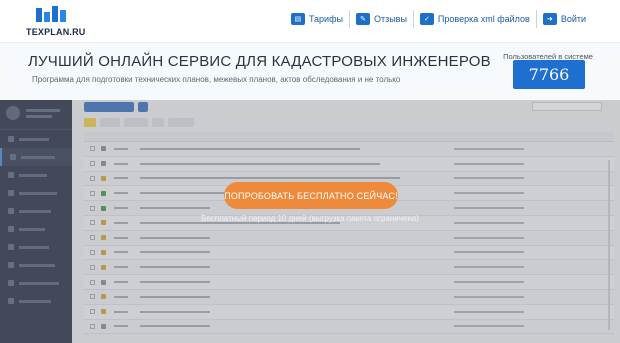 The width and height of the screenshot is (620, 343). I want to click on nav-reviews: ✎ Отзывы, so click(382, 19).